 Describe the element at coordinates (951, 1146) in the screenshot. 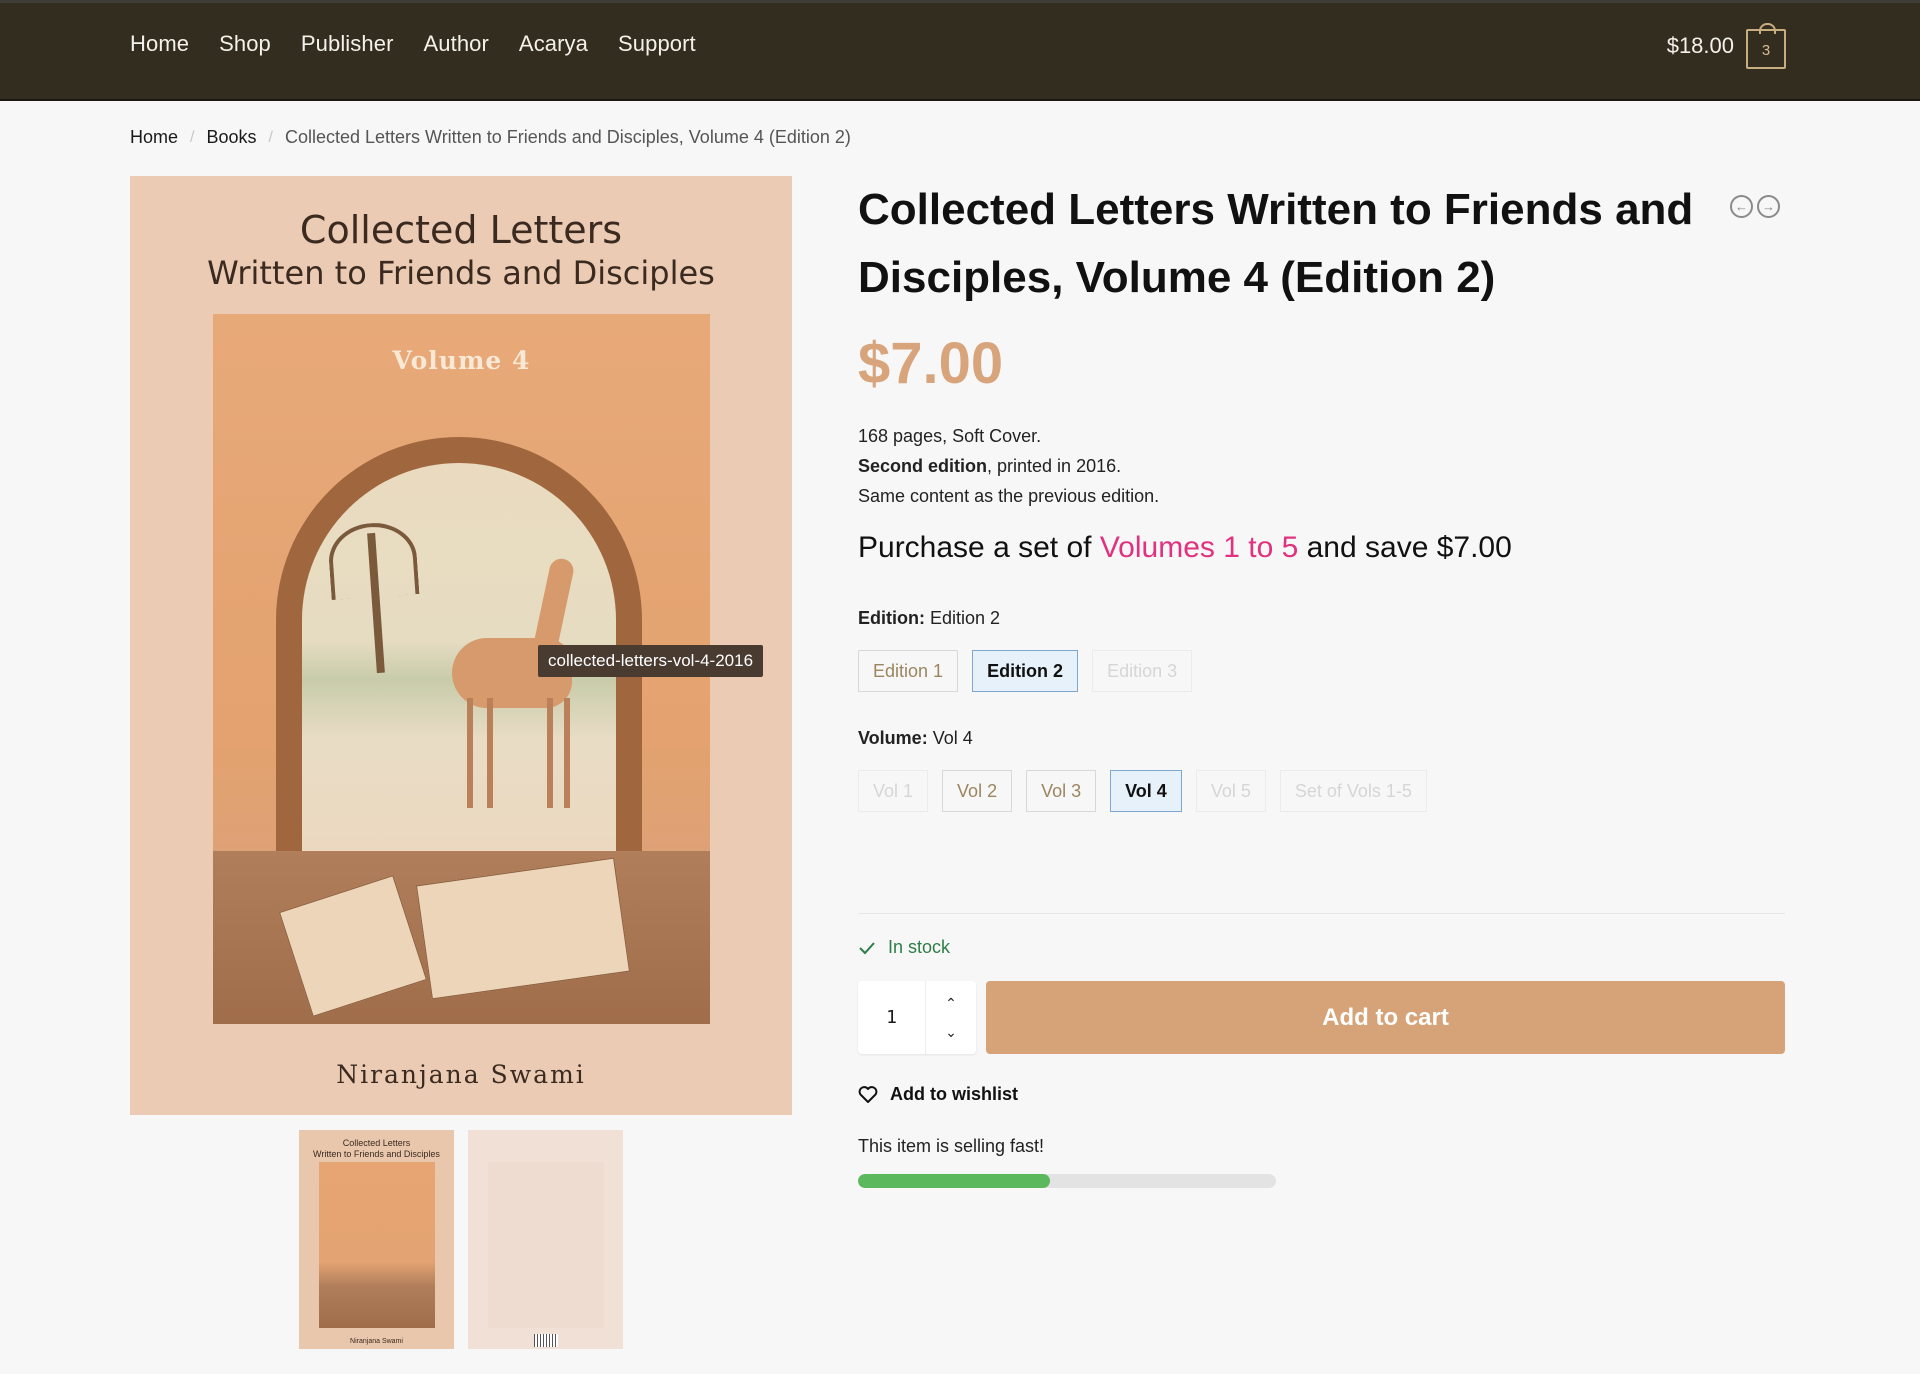

I see `selling-fast-text: This item is selling fast!` at that location.